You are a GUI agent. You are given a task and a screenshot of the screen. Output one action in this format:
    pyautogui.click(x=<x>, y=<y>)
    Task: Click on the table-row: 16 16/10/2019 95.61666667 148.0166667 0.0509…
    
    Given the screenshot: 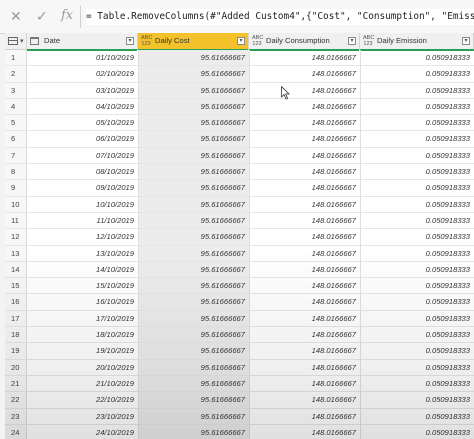 What is the action you would take?
    pyautogui.click(x=239, y=302)
    